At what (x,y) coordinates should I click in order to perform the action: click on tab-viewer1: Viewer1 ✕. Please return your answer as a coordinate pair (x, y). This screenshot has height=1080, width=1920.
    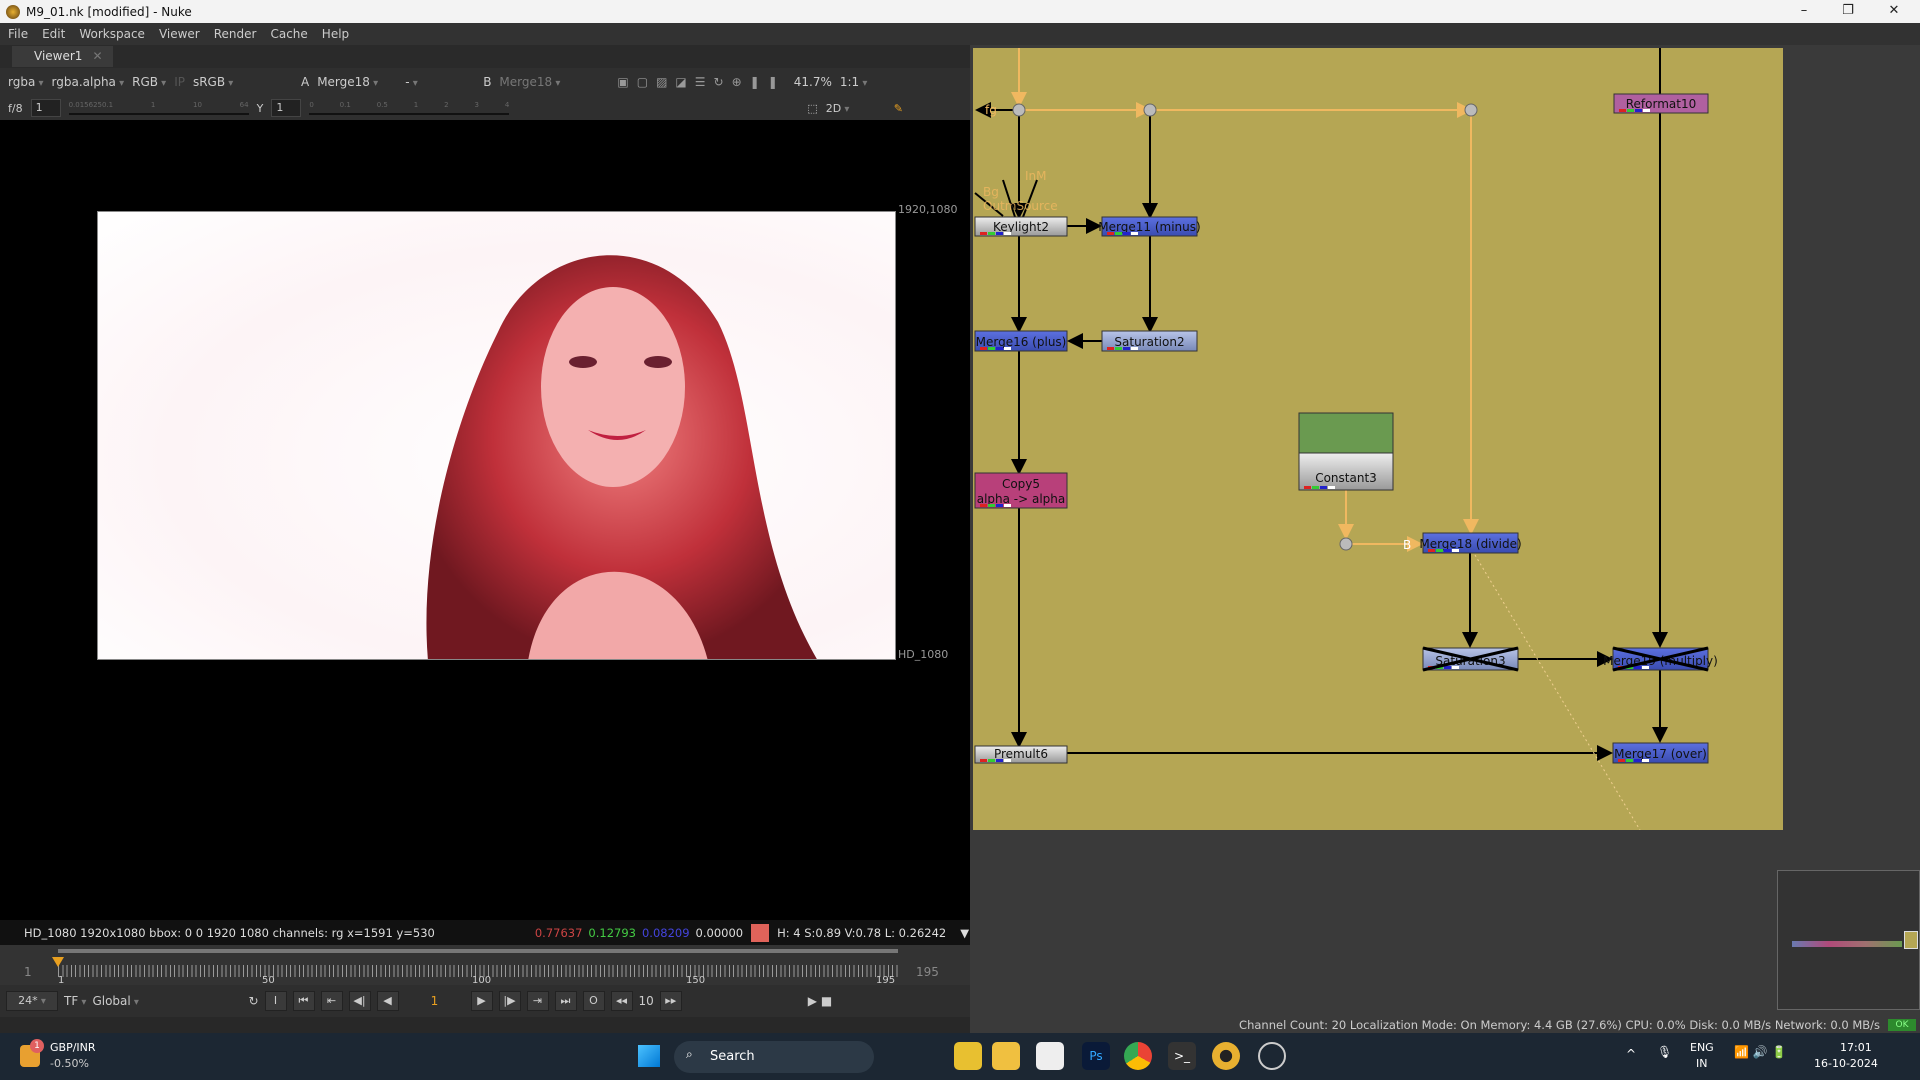
    Looking at the image, I should click on (62, 56).